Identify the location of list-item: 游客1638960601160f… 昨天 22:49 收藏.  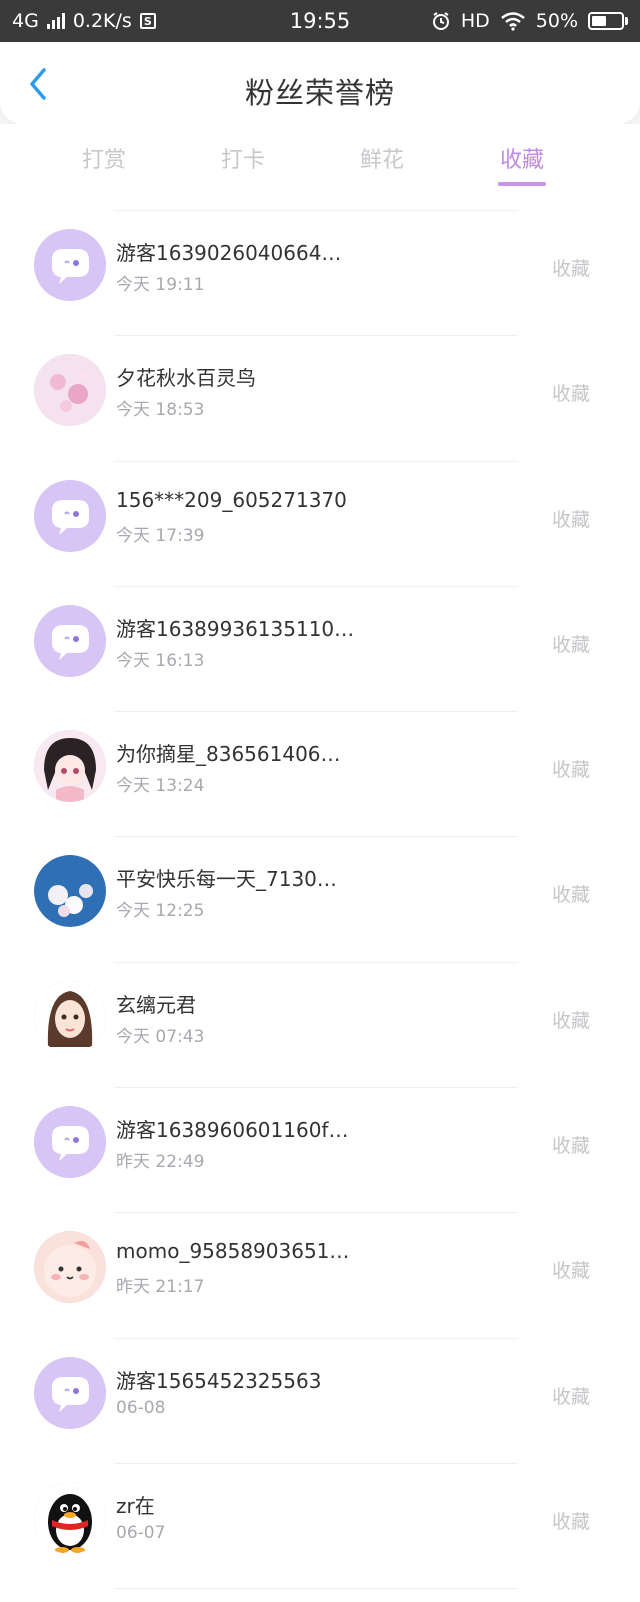
(320, 1151).